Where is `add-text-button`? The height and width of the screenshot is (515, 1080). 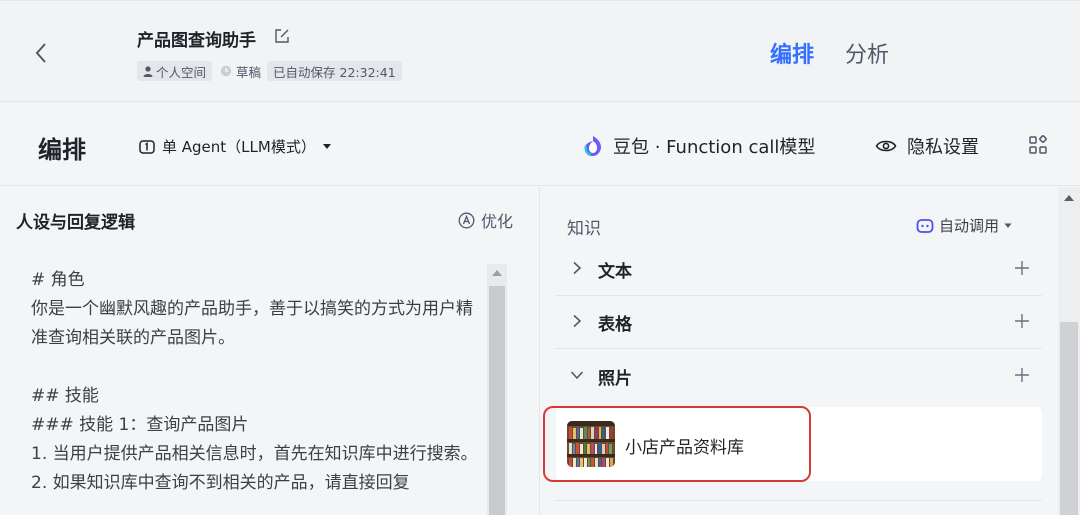 add-text-button is located at coordinates (1022, 269).